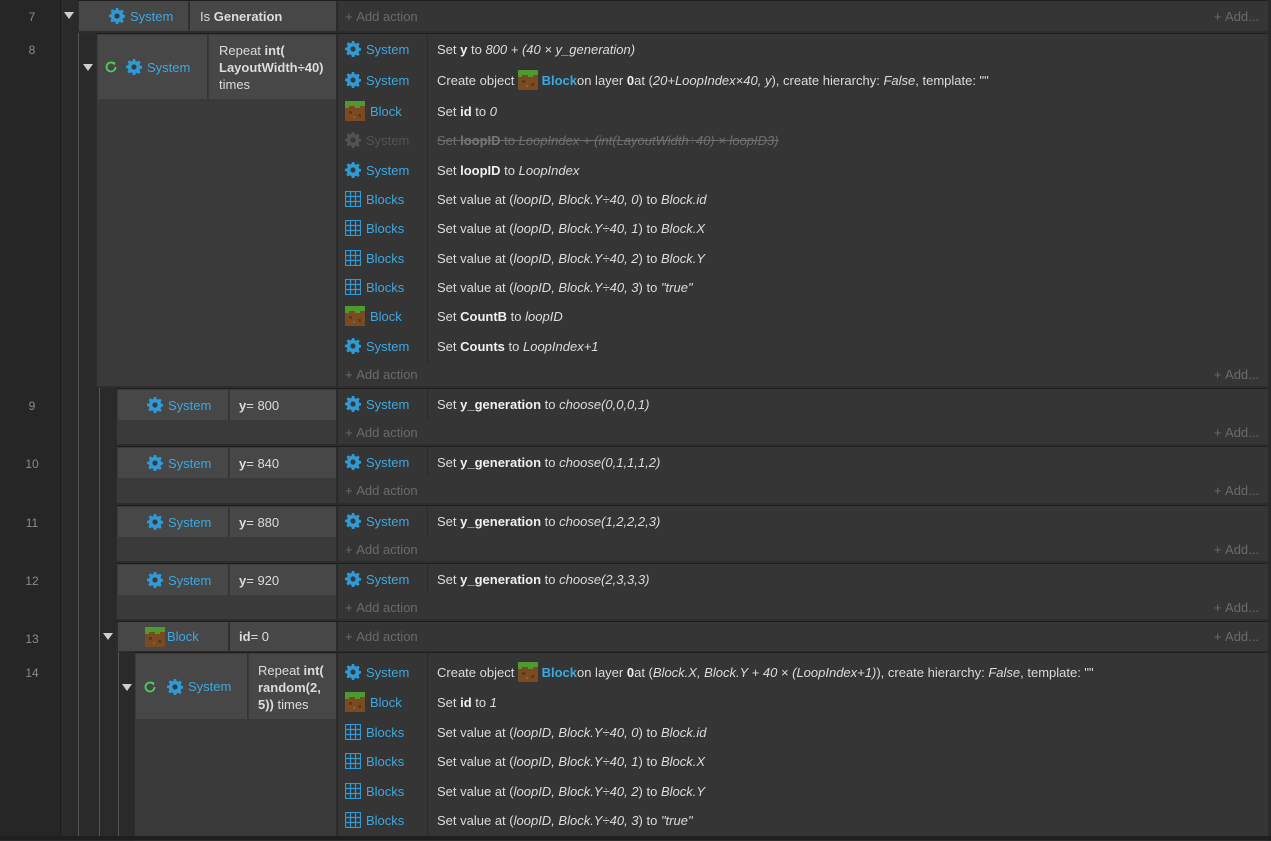 The width and height of the screenshot is (1271, 841). I want to click on action-row: System Set Counts to LoopIndex+1, so click(470, 346).